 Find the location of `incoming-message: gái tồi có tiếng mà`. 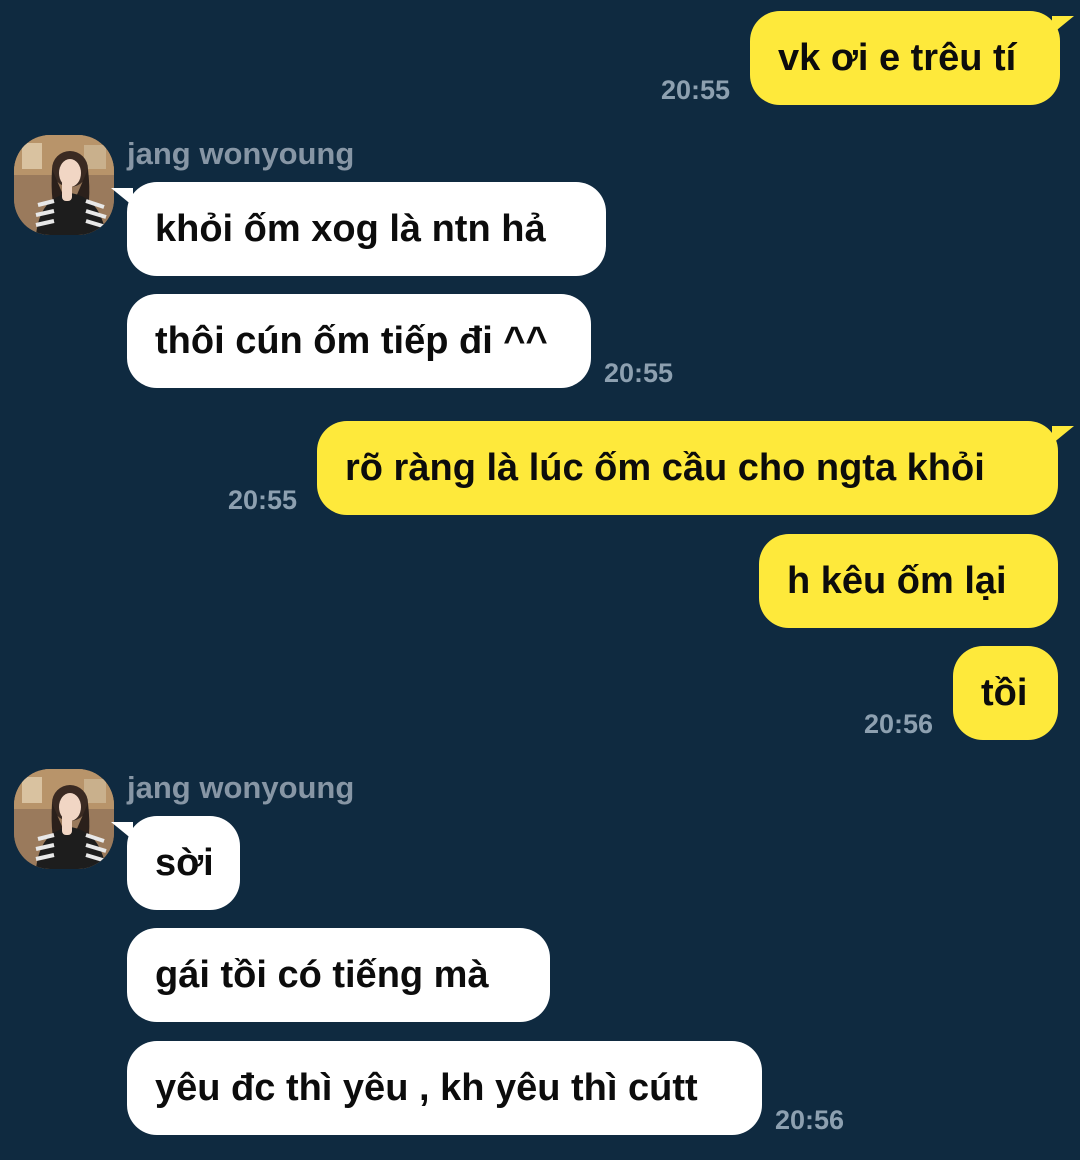

incoming-message: gái tồi có tiếng mà is located at coordinates (338, 975).